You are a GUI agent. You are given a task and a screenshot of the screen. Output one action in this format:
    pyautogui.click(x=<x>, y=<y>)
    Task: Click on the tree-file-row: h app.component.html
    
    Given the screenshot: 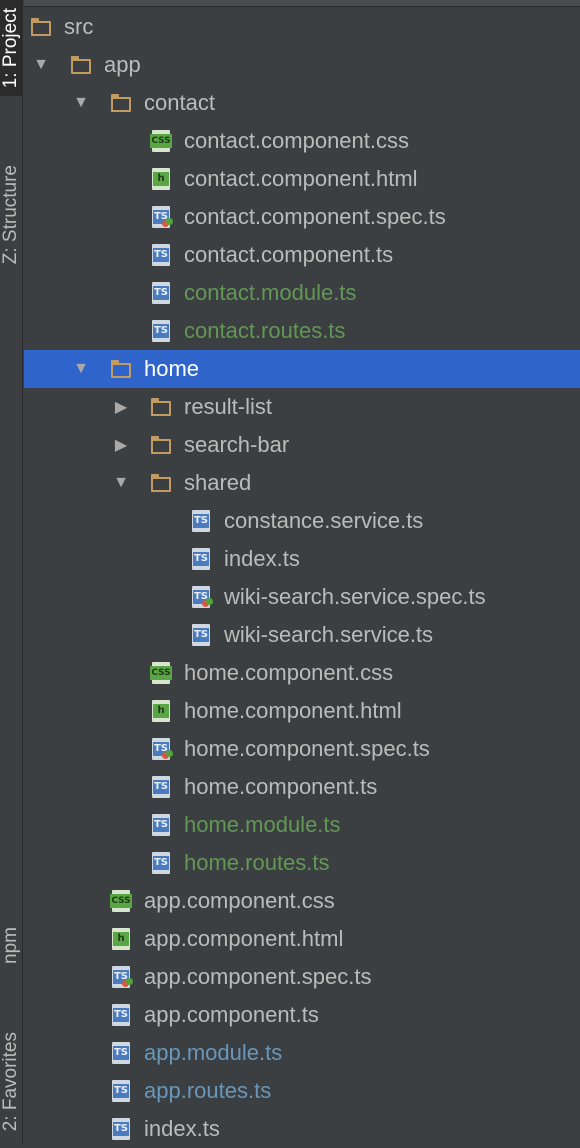 What is the action you would take?
    pyautogui.click(x=302, y=939)
    